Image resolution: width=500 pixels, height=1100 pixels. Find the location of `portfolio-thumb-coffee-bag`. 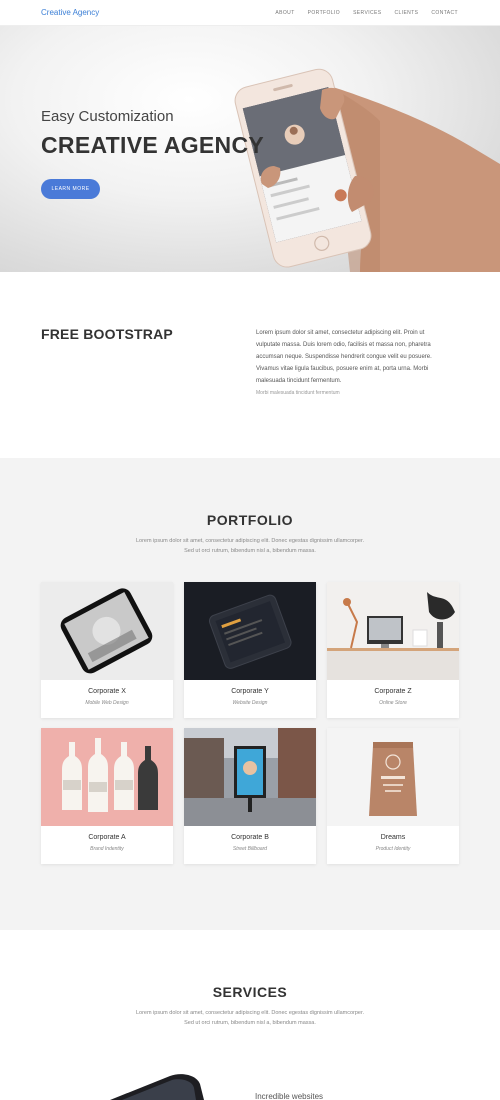

portfolio-thumb-coffee-bag is located at coordinates (393, 777).